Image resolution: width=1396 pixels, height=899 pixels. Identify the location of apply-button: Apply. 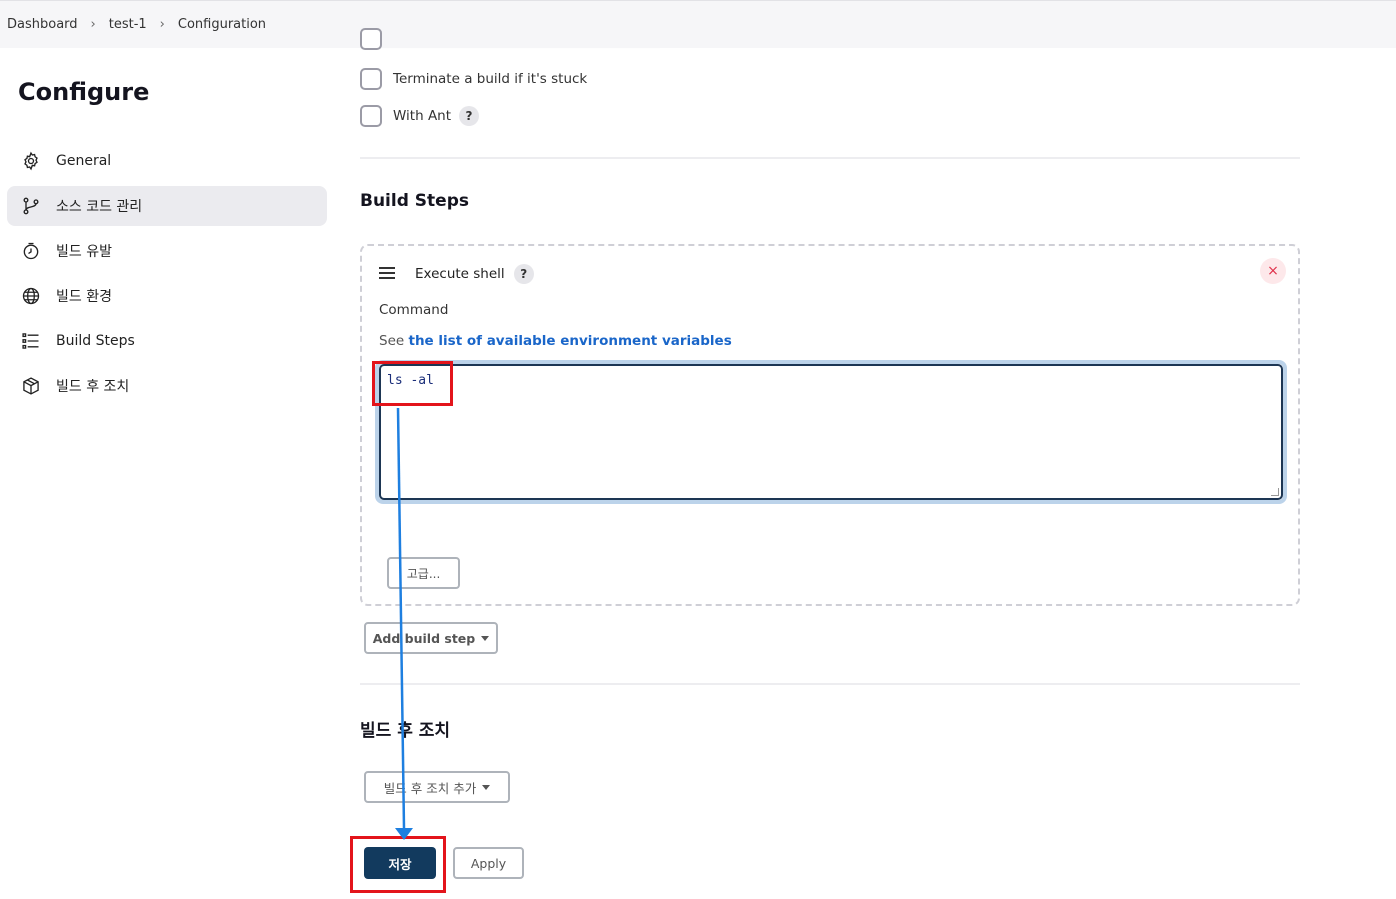
(488, 863).